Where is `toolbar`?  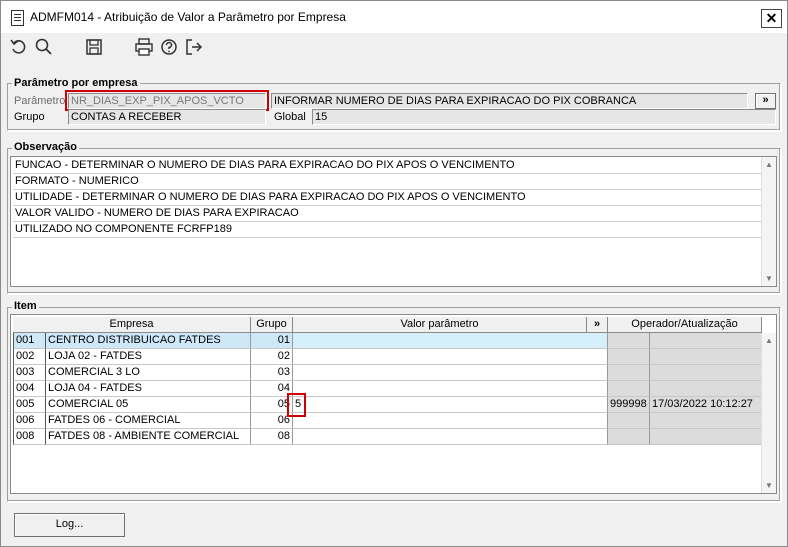 toolbar is located at coordinates (394, 47).